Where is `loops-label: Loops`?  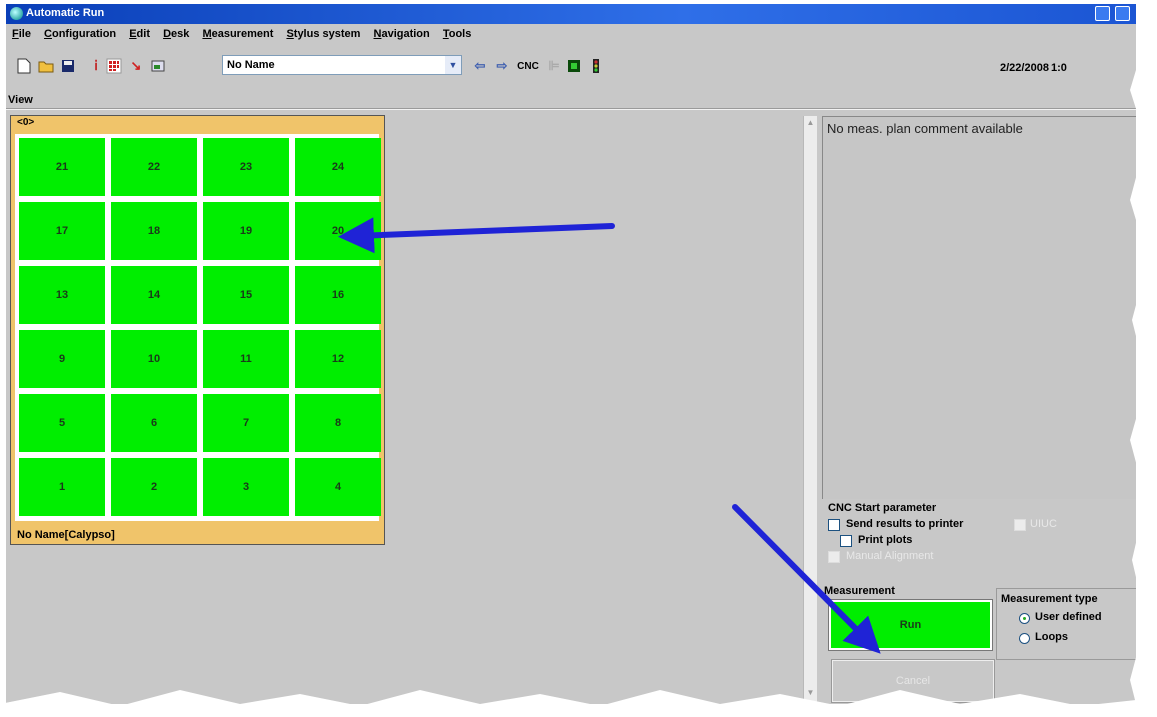
loops-label: Loops is located at coordinates (1051, 637).